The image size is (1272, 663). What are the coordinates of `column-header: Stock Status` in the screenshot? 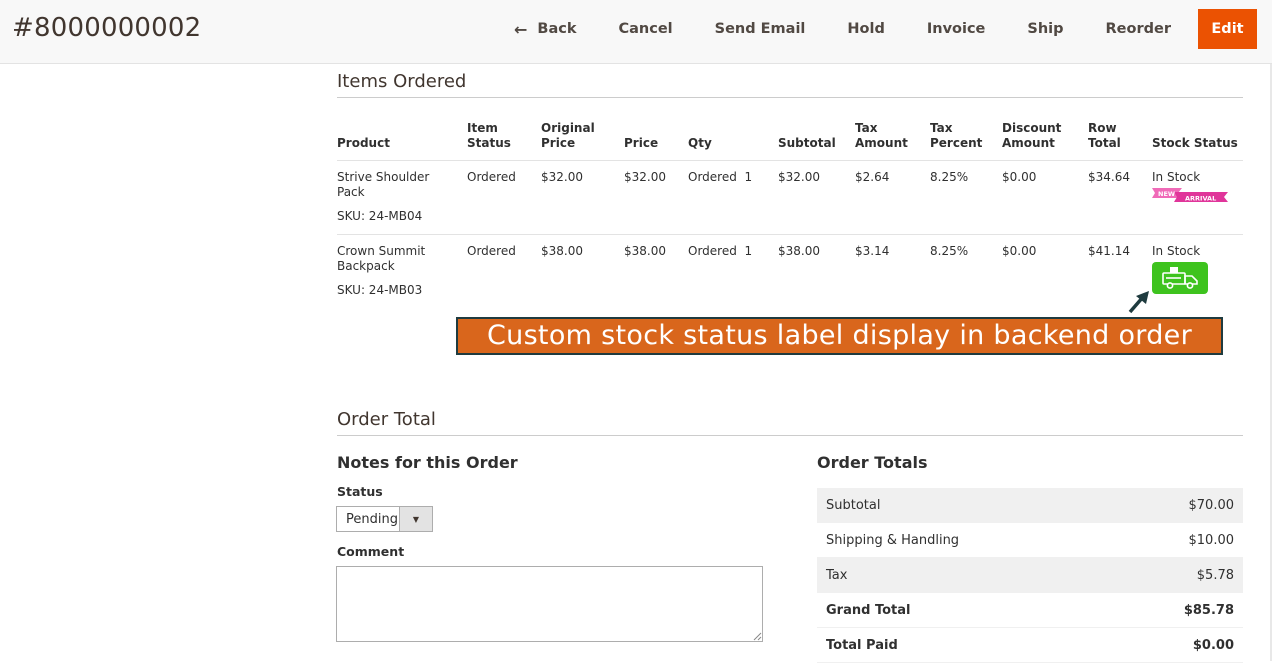 It's located at (1197, 137).